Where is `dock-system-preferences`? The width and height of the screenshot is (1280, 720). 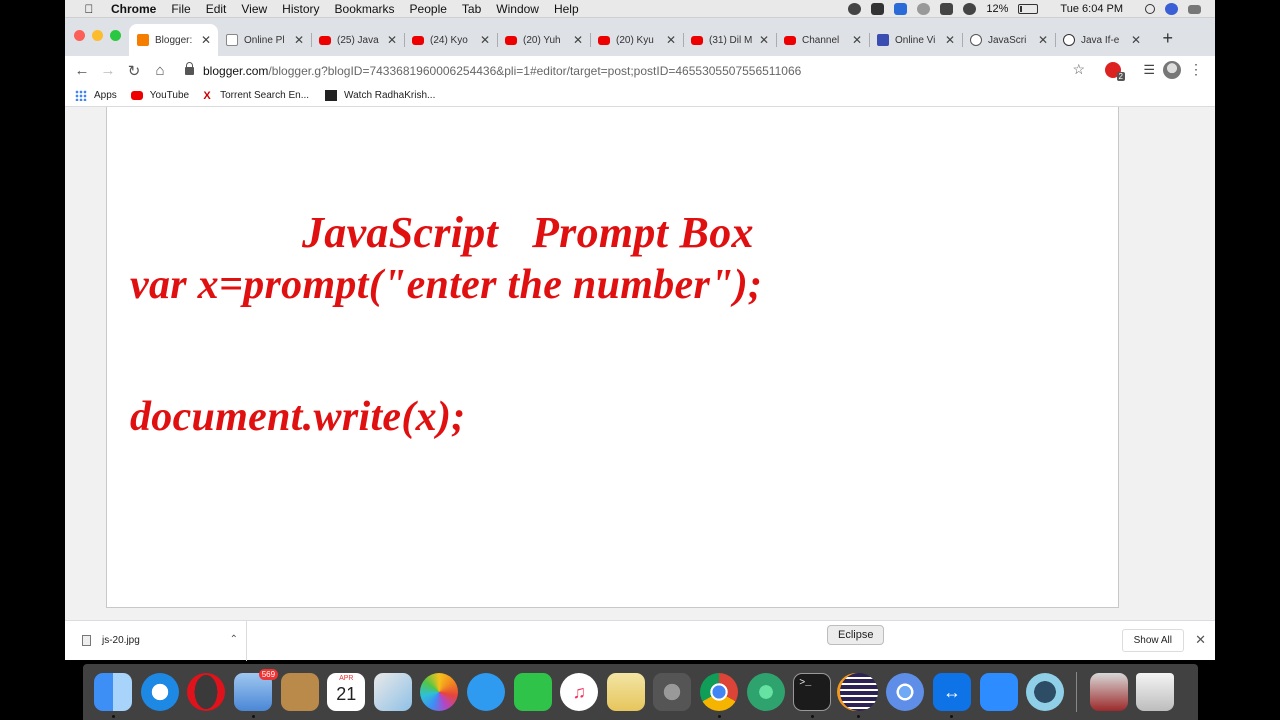 dock-system-preferences is located at coordinates (672, 692).